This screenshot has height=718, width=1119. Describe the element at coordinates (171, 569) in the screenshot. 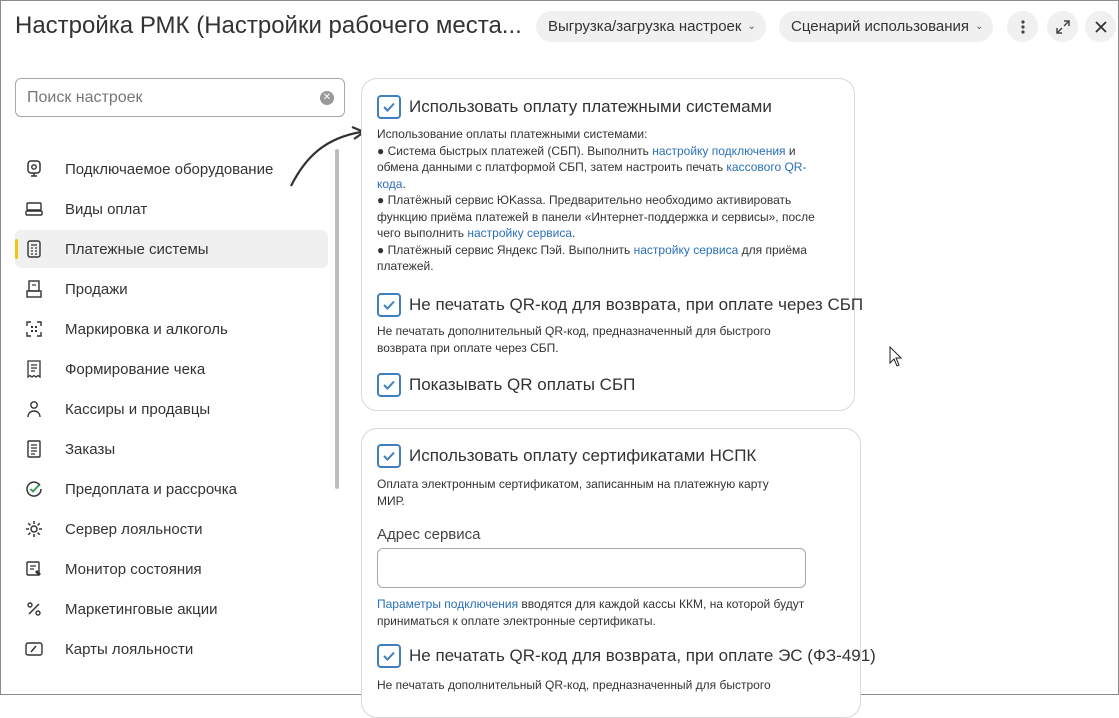

I see `sidebar-item-monitor: Монитор состояния` at that location.